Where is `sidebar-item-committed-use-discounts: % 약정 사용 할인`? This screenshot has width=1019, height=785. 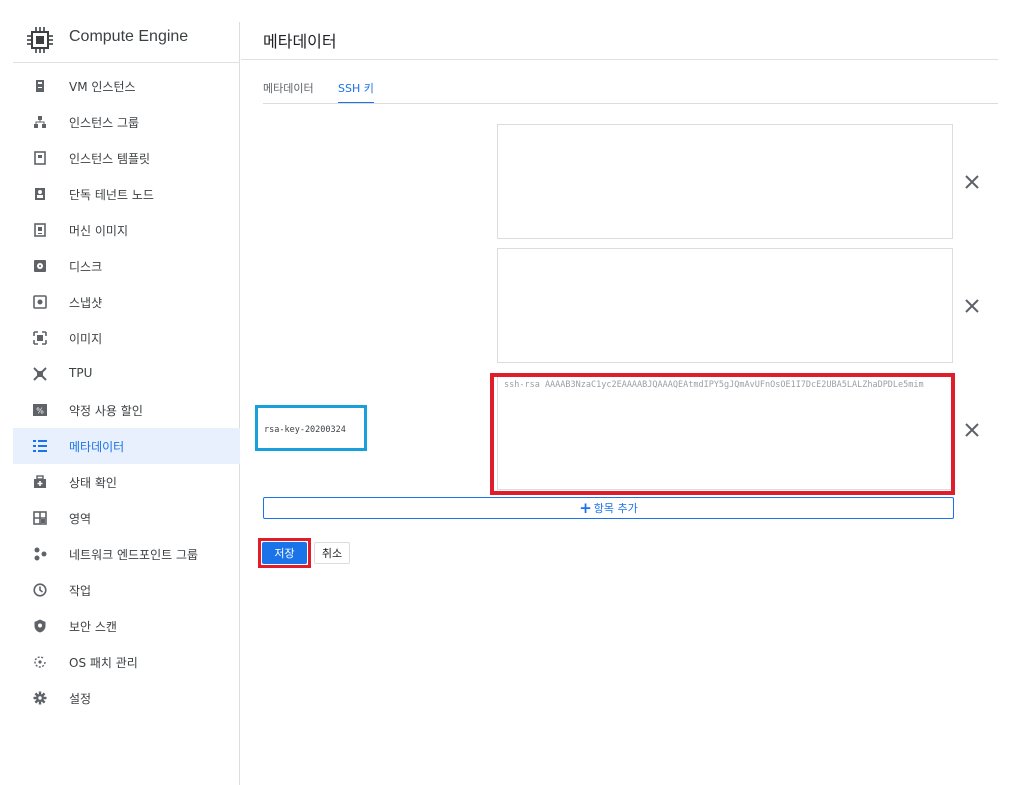
sidebar-item-committed-use-discounts: % 약정 사용 할인 is located at coordinates (126, 410).